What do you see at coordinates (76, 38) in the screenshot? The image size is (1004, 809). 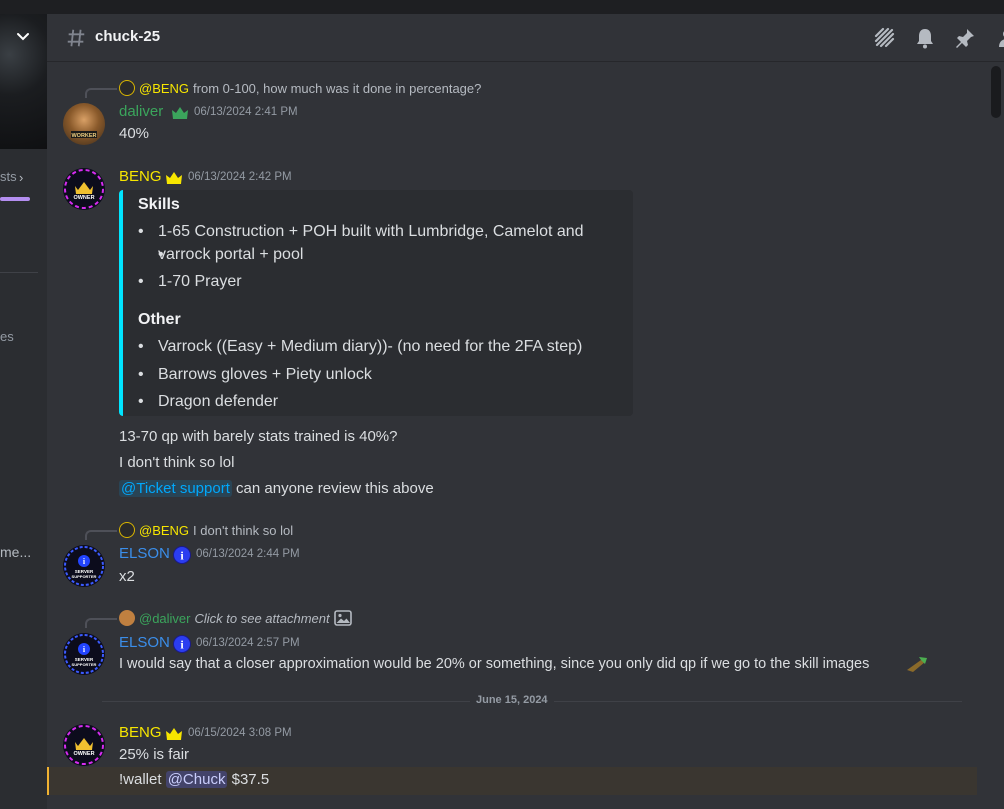 I see `hash-icon` at bounding box center [76, 38].